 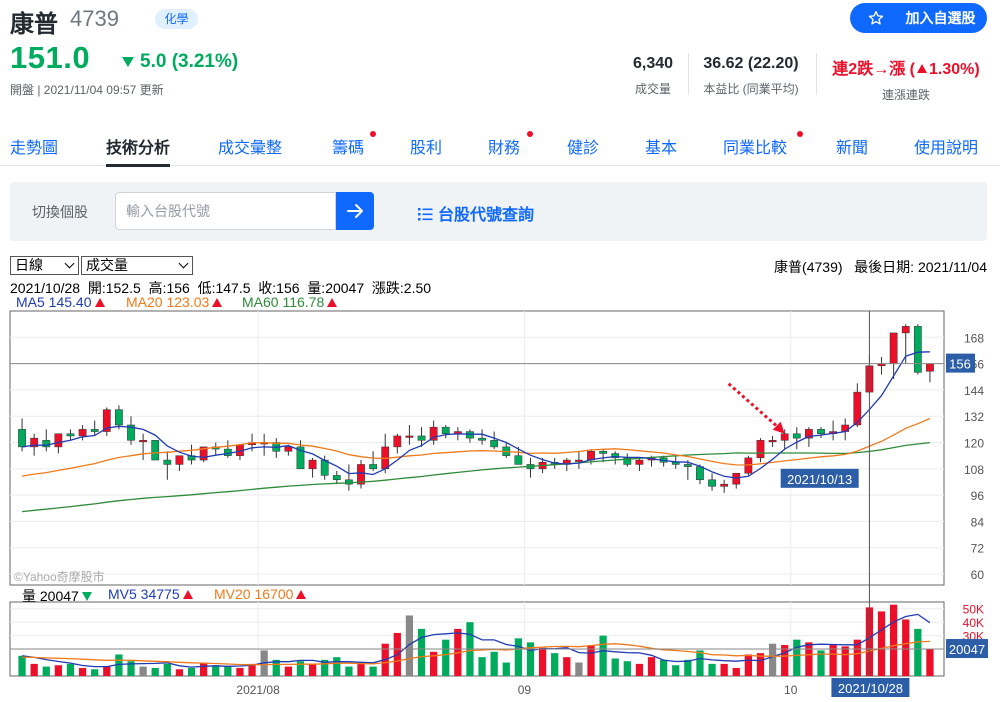 What do you see at coordinates (373, 134) in the screenshot?
I see `notification-dot` at bounding box center [373, 134].